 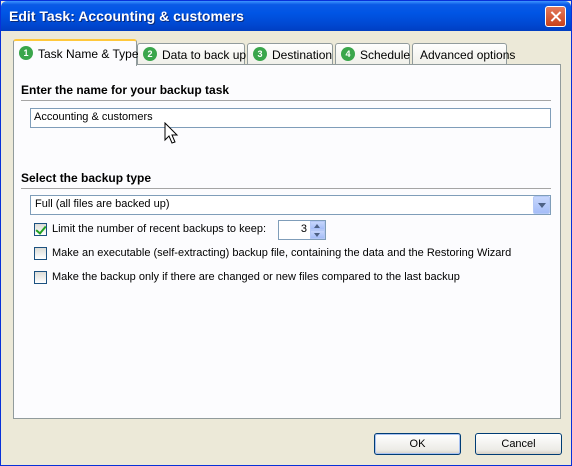 I want to click on tab-advanced-options: Advanced options, so click(x=463, y=53).